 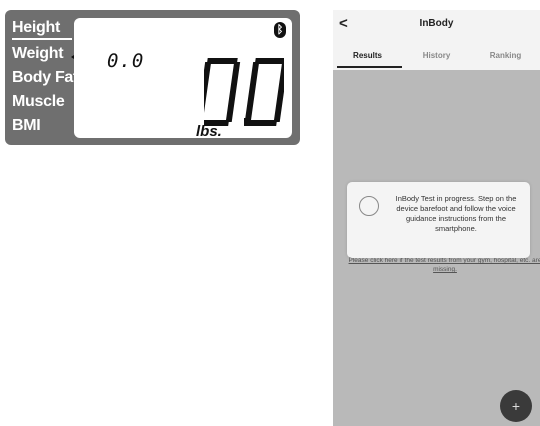 What do you see at coordinates (436, 23) in the screenshot?
I see `page-title: InBody` at bounding box center [436, 23].